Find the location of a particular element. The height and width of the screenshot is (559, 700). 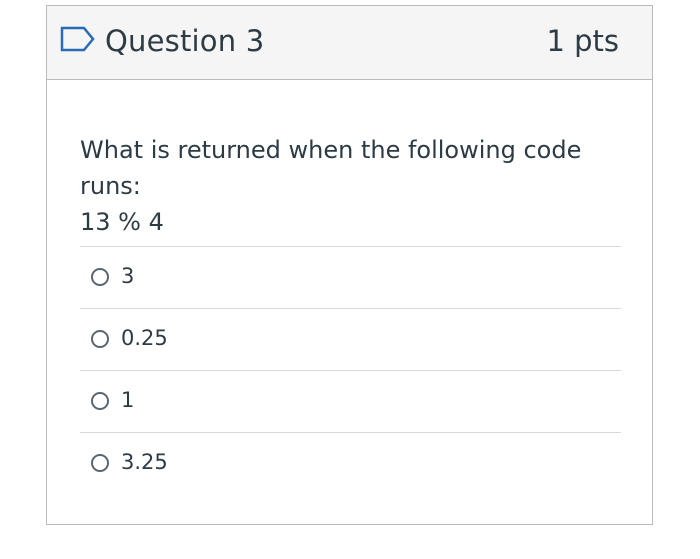

question-title: Question 3 is located at coordinates (185, 41).